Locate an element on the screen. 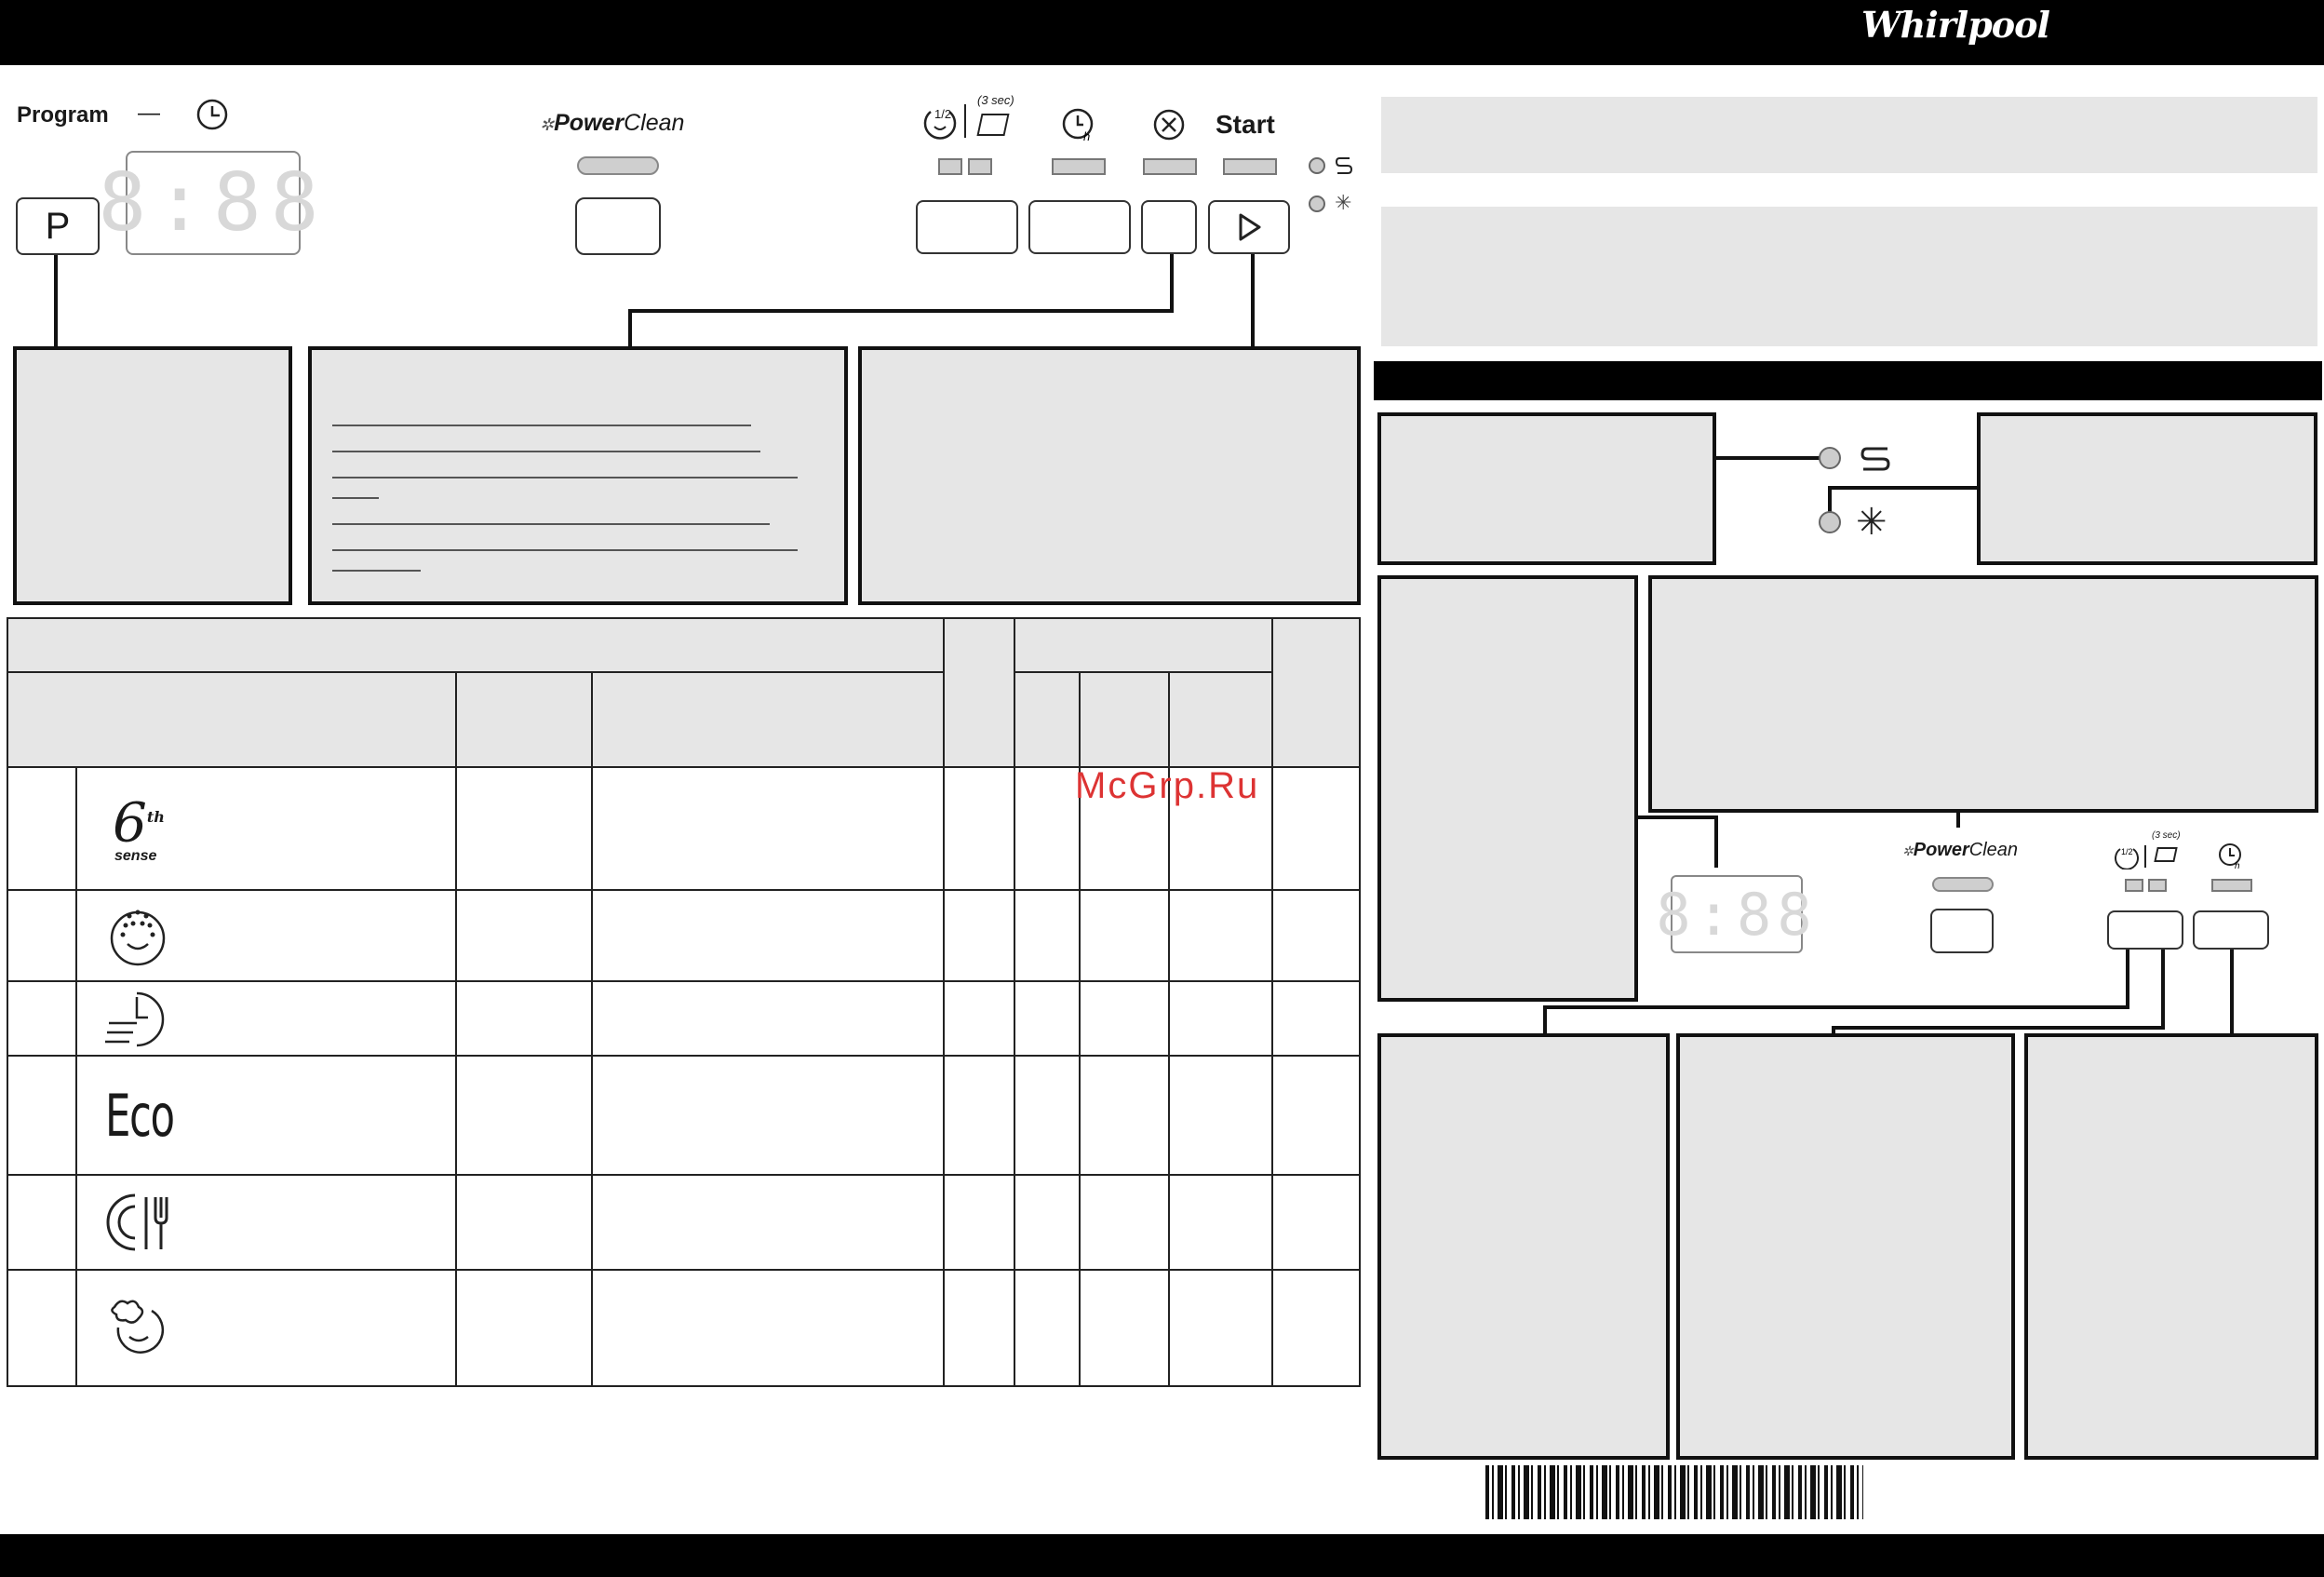 The height and width of the screenshot is (1577, 2324). time-display: 8:88 is located at coordinates (208, 203).